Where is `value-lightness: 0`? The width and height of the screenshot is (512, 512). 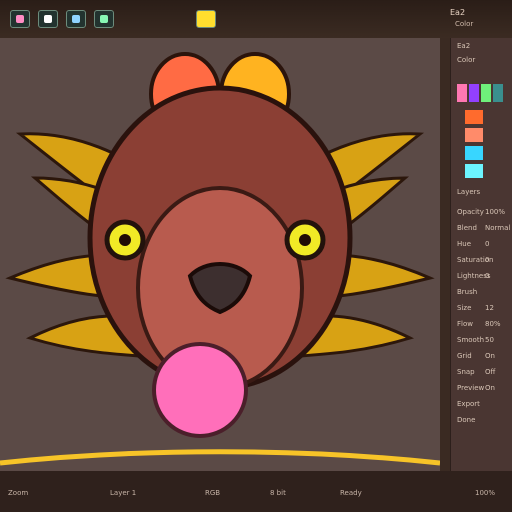
value-lightness: 0 is located at coordinates (487, 276).